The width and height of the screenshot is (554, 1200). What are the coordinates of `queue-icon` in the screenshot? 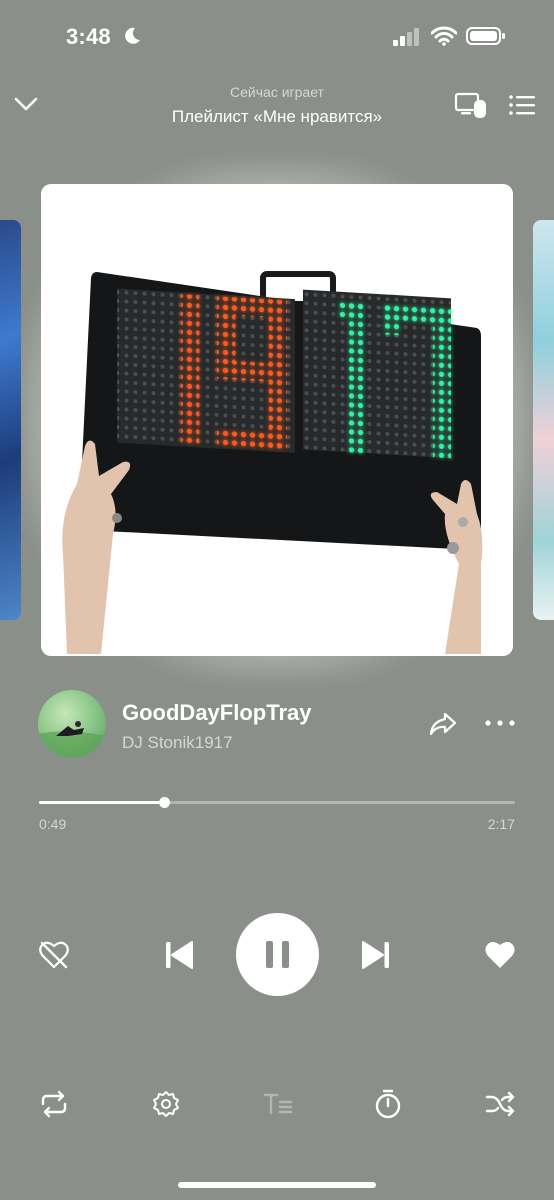 It's located at (522, 105).